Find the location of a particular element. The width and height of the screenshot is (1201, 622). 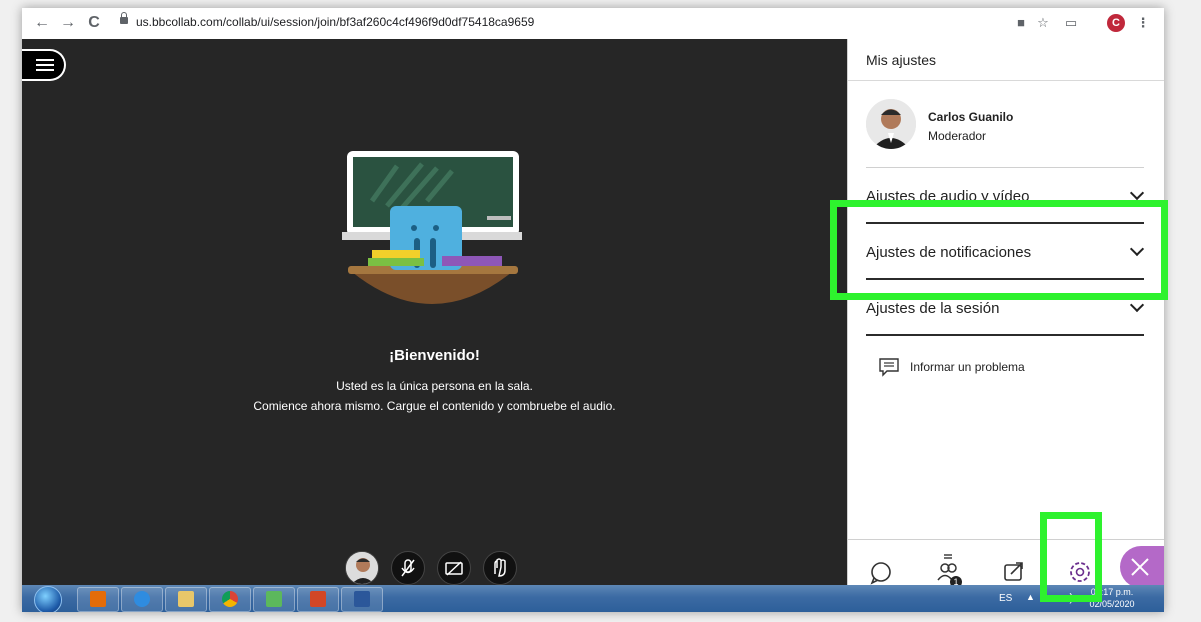

report-problem-link: Informar un problema is located at coordinates (1008, 368).